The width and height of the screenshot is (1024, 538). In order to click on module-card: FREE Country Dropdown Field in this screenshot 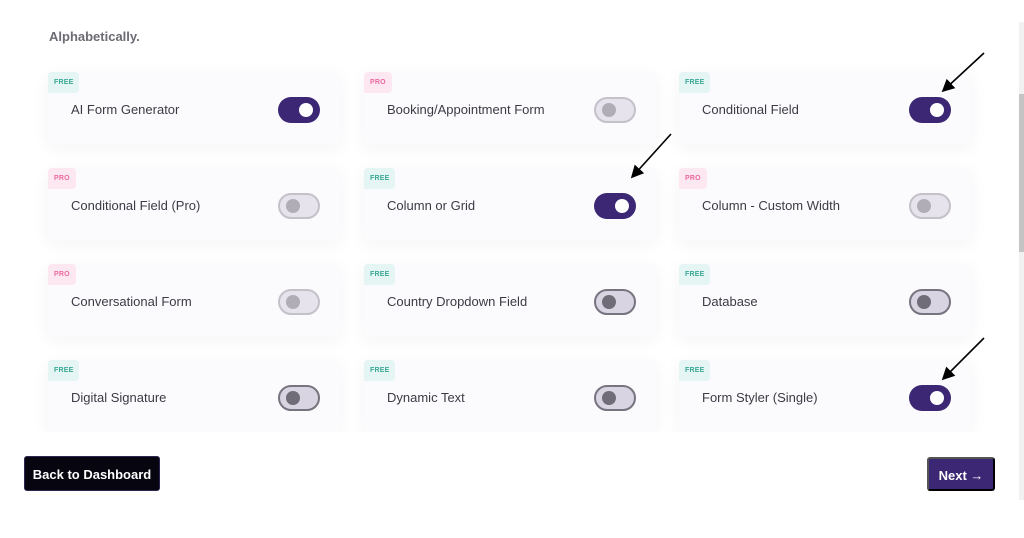, I will do `click(510, 300)`.